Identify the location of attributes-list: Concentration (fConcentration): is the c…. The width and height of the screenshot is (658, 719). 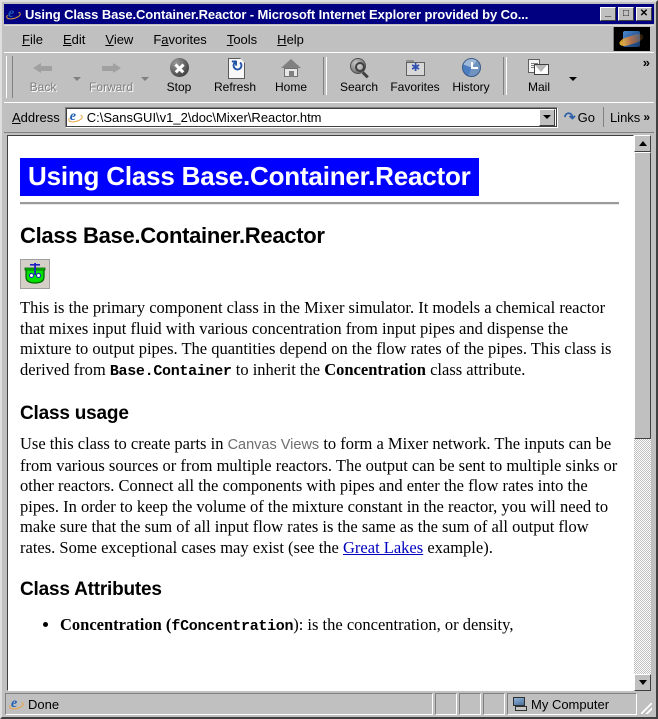
(319, 626).